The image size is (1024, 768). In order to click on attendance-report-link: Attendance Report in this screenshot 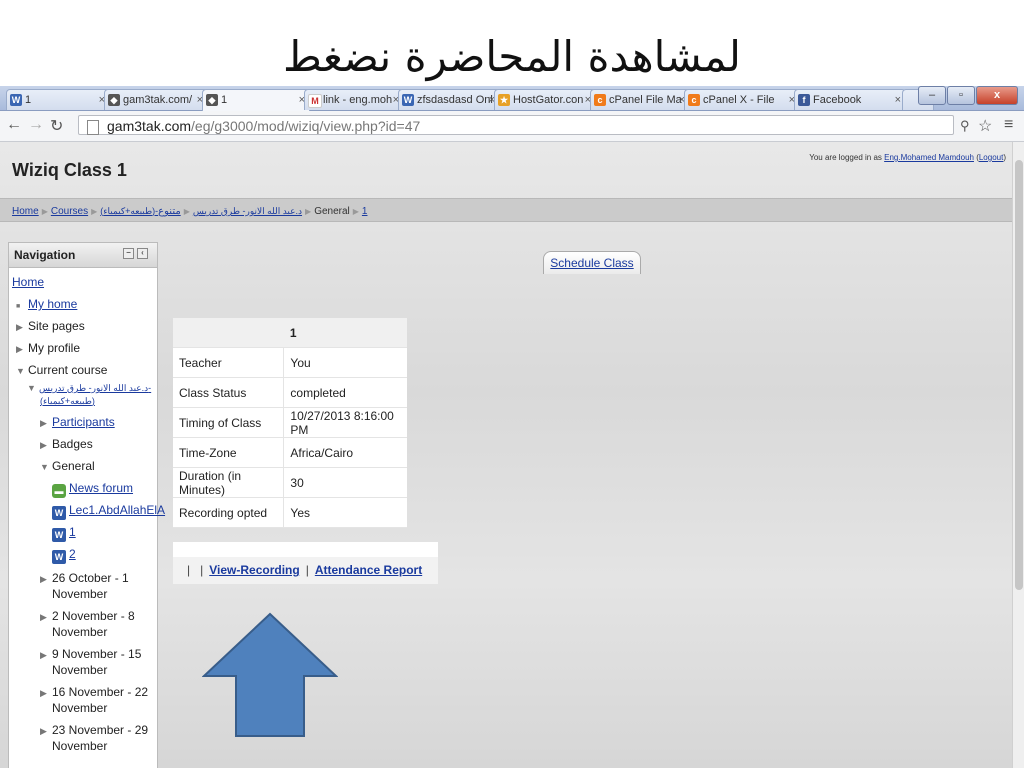, I will do `click(368, 570)`.